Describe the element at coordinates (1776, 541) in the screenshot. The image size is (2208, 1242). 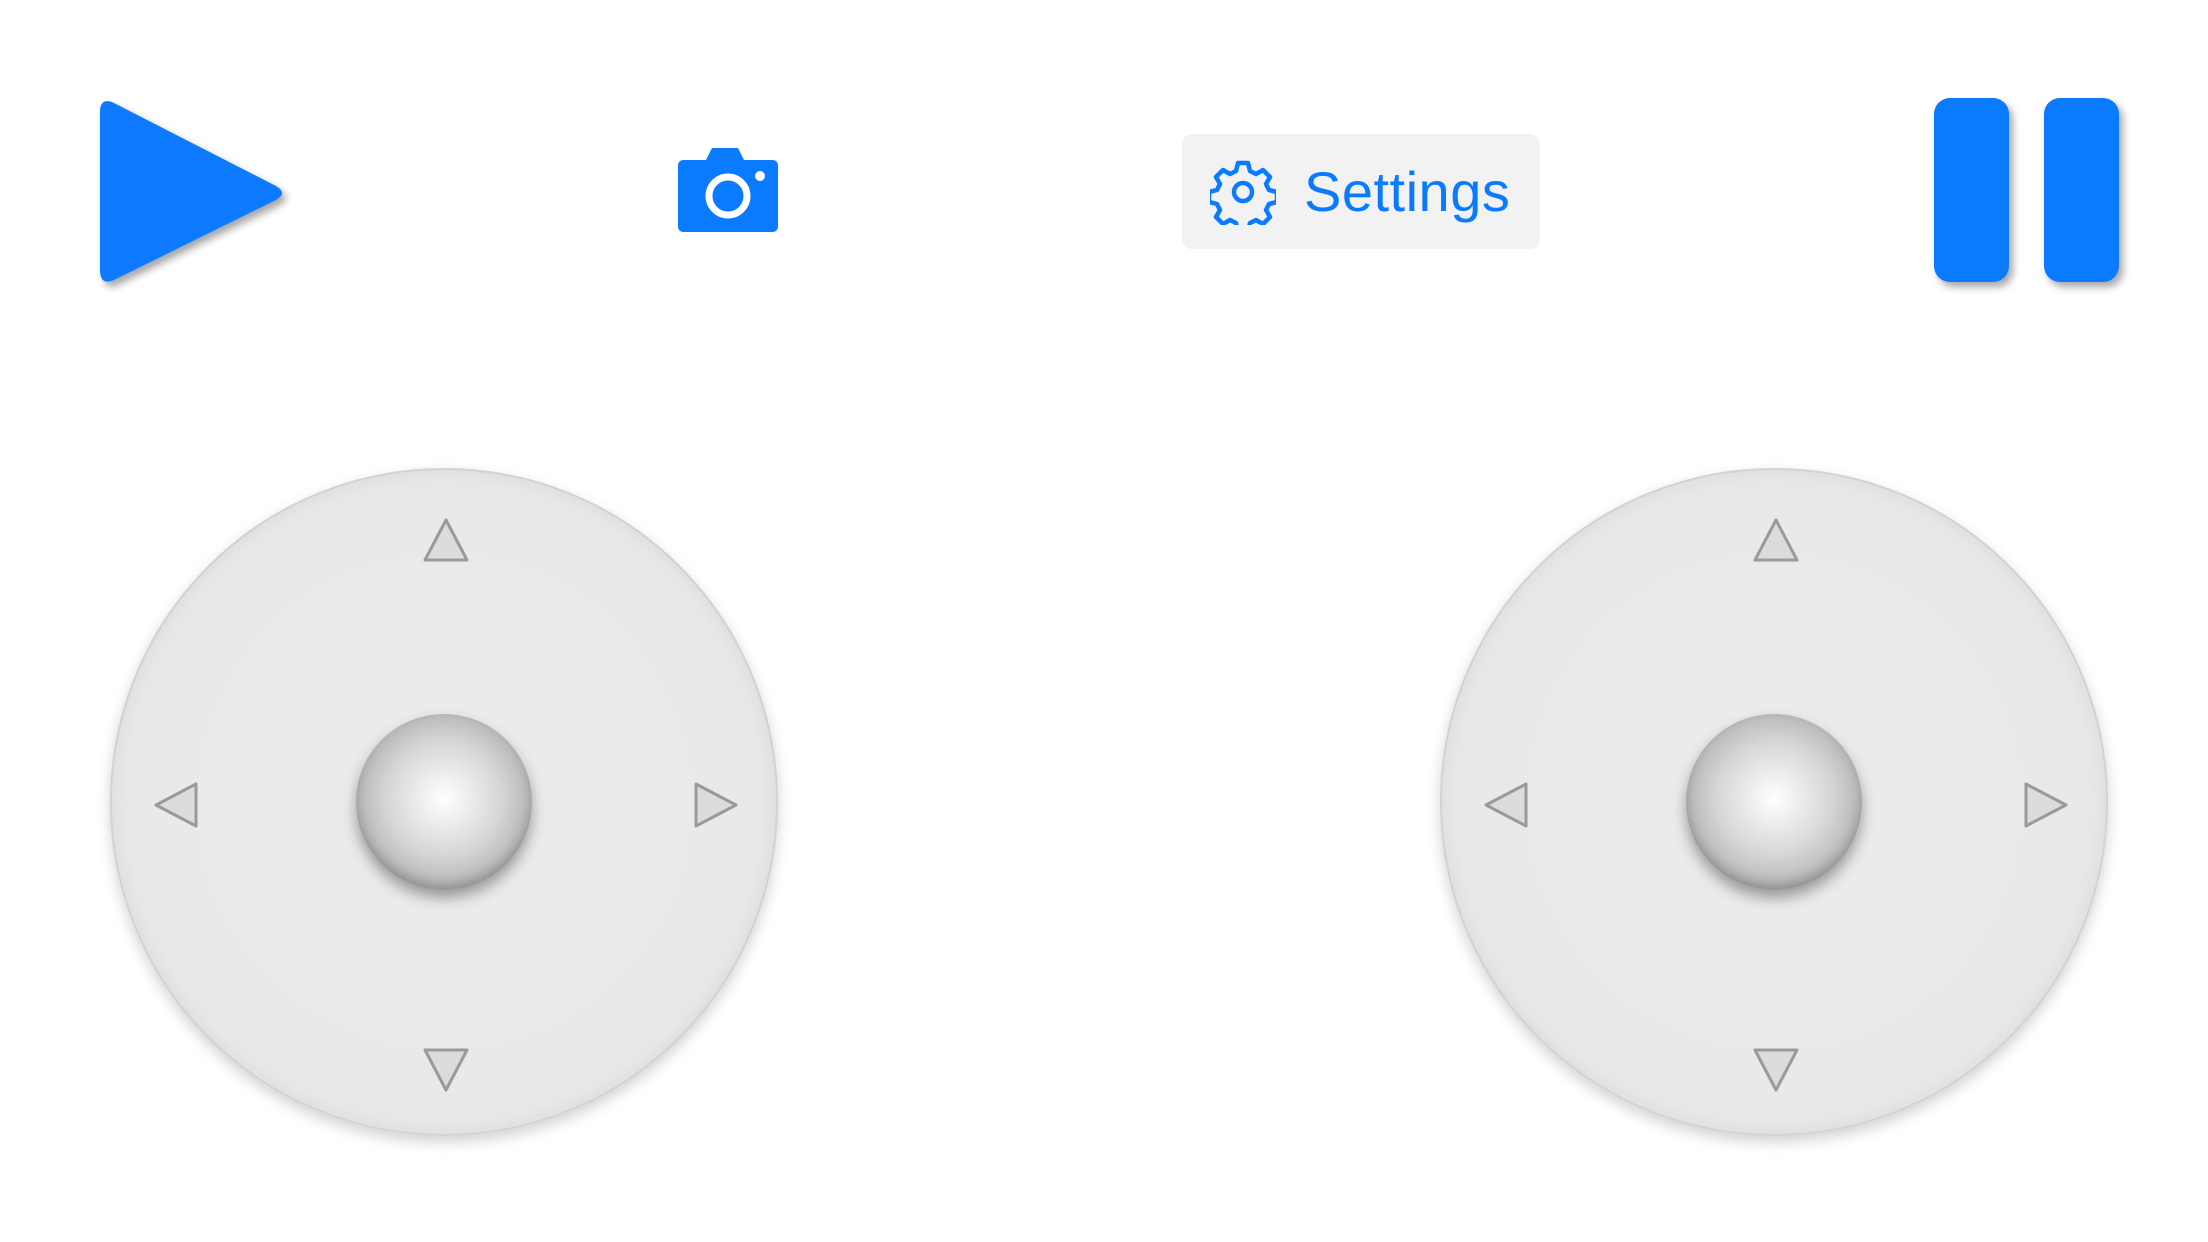
I see `right-joystick-up-arrow-icon` at that location.